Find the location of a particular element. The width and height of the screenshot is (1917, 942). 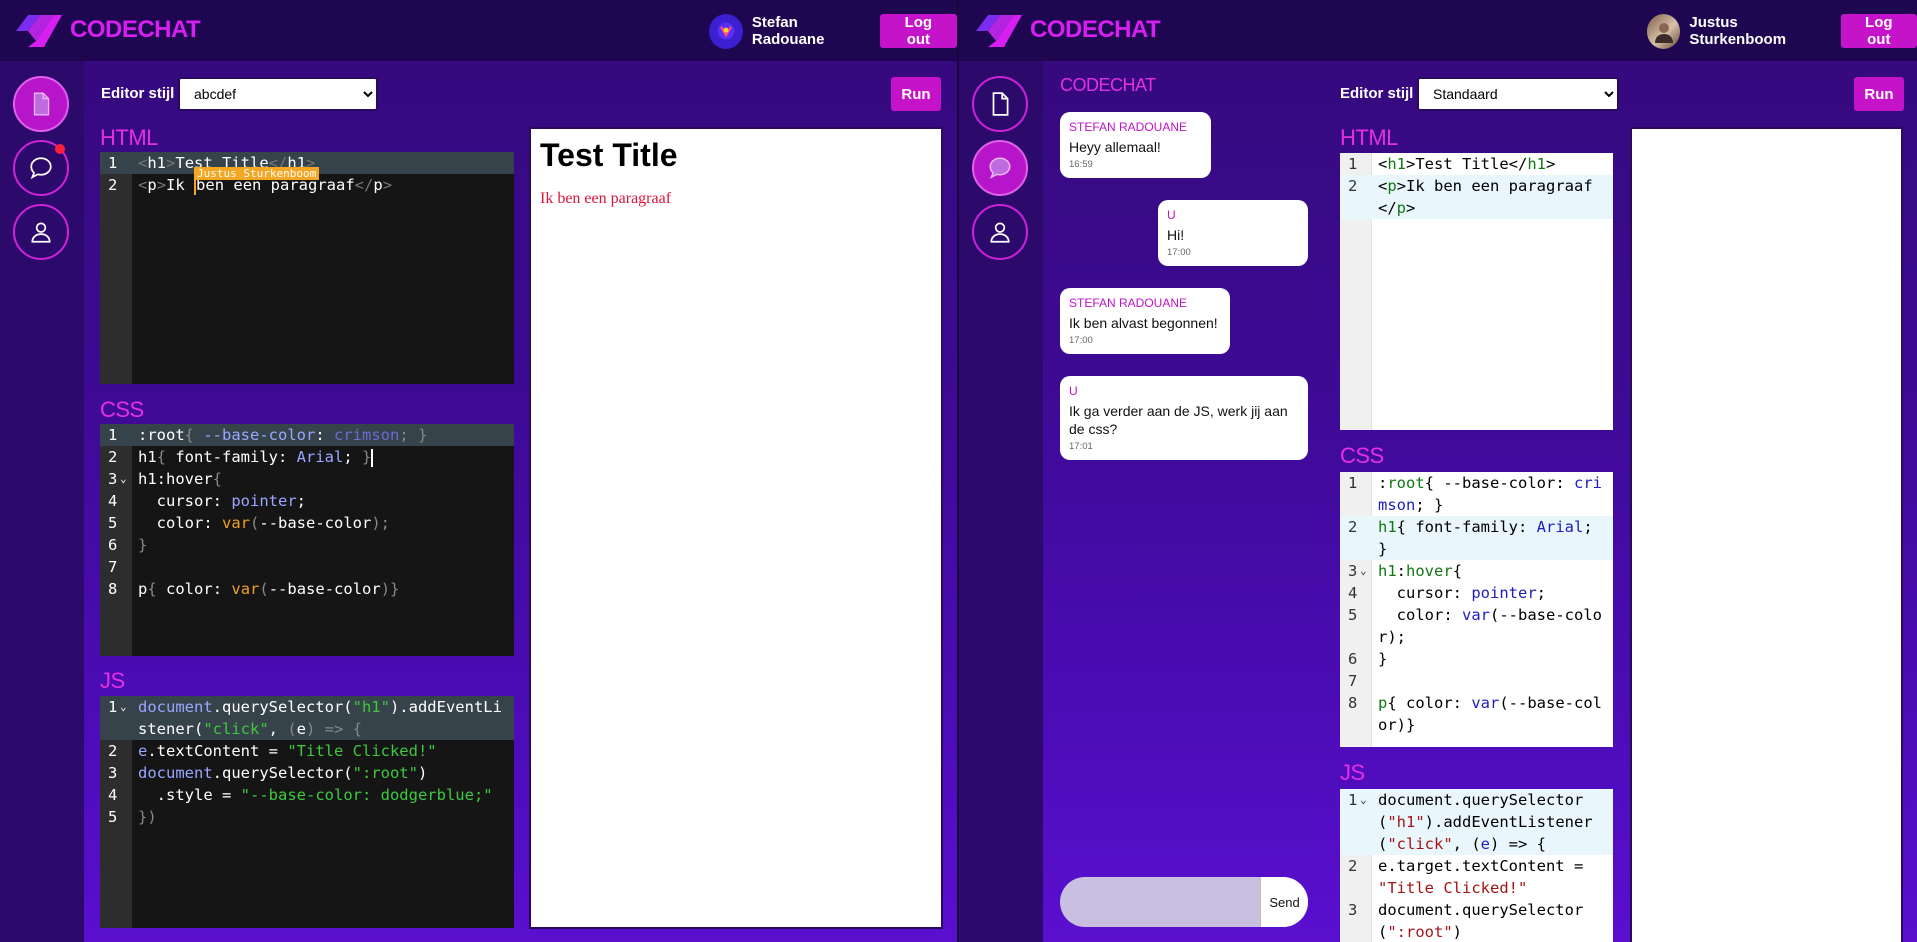

code-token: document is located at coordinates (175, 773).